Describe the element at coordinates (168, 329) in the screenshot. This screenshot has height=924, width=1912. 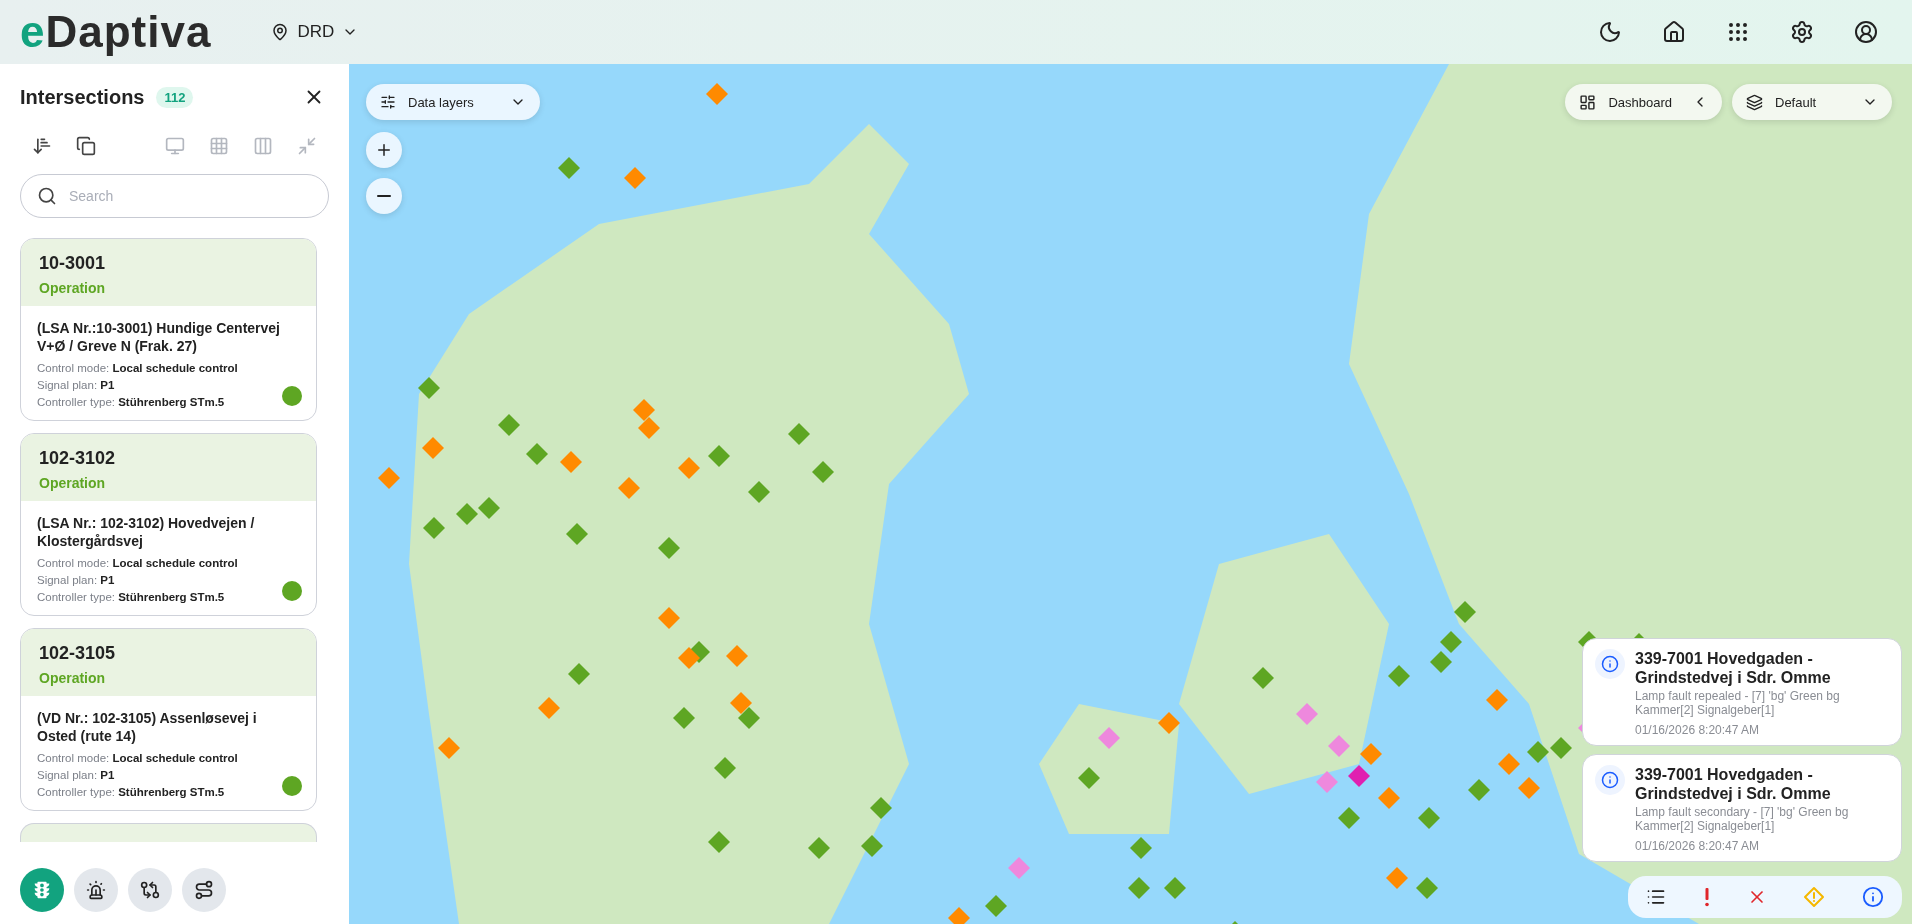
I see `intersection-card: 10-3001 Operation (LSA Nr.:10-3001) Hundige Centervej V+Ø / Greve N (Frak. 27) Control mode: Local schedule control Signal plan: P1 Controller type: Stührenberg STm.5` at that location.